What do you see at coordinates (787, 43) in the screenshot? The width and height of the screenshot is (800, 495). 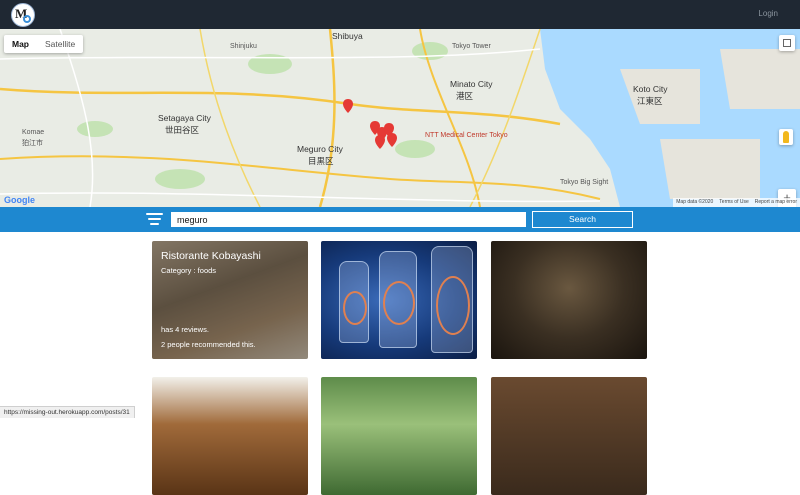 I see `fullscreen-icon` at bounding box center [787, 43].